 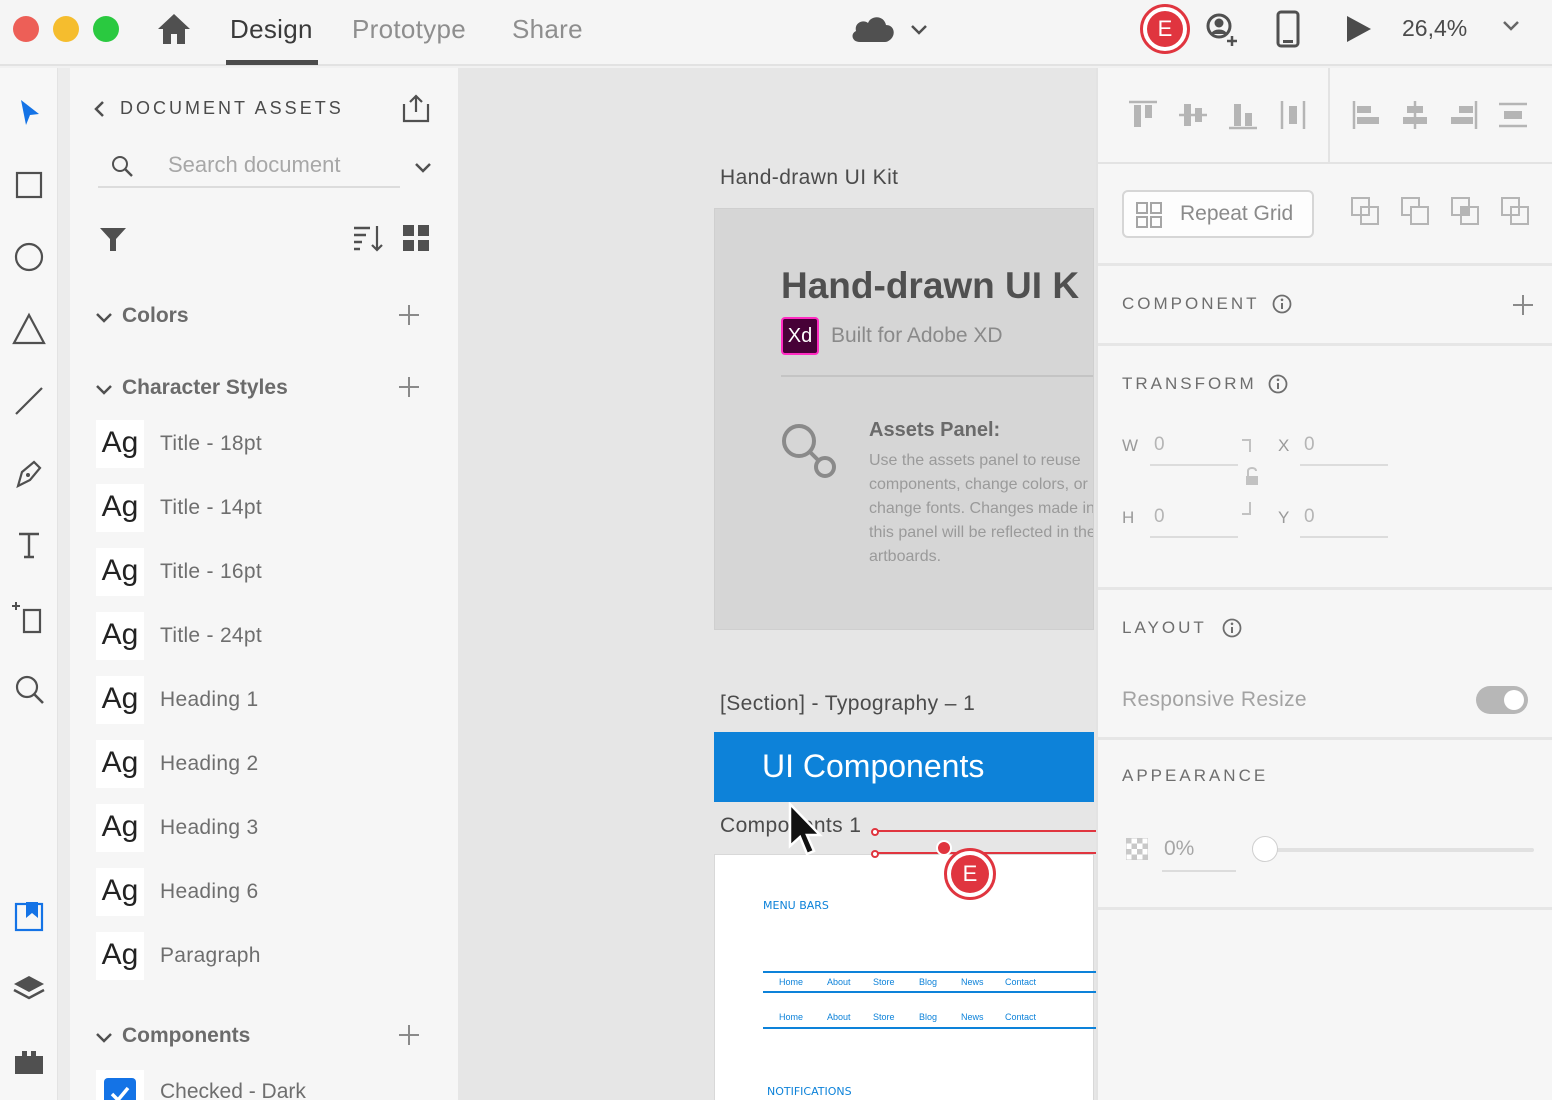 I want to click on grid-view-icon, so click(x=416, y=238).